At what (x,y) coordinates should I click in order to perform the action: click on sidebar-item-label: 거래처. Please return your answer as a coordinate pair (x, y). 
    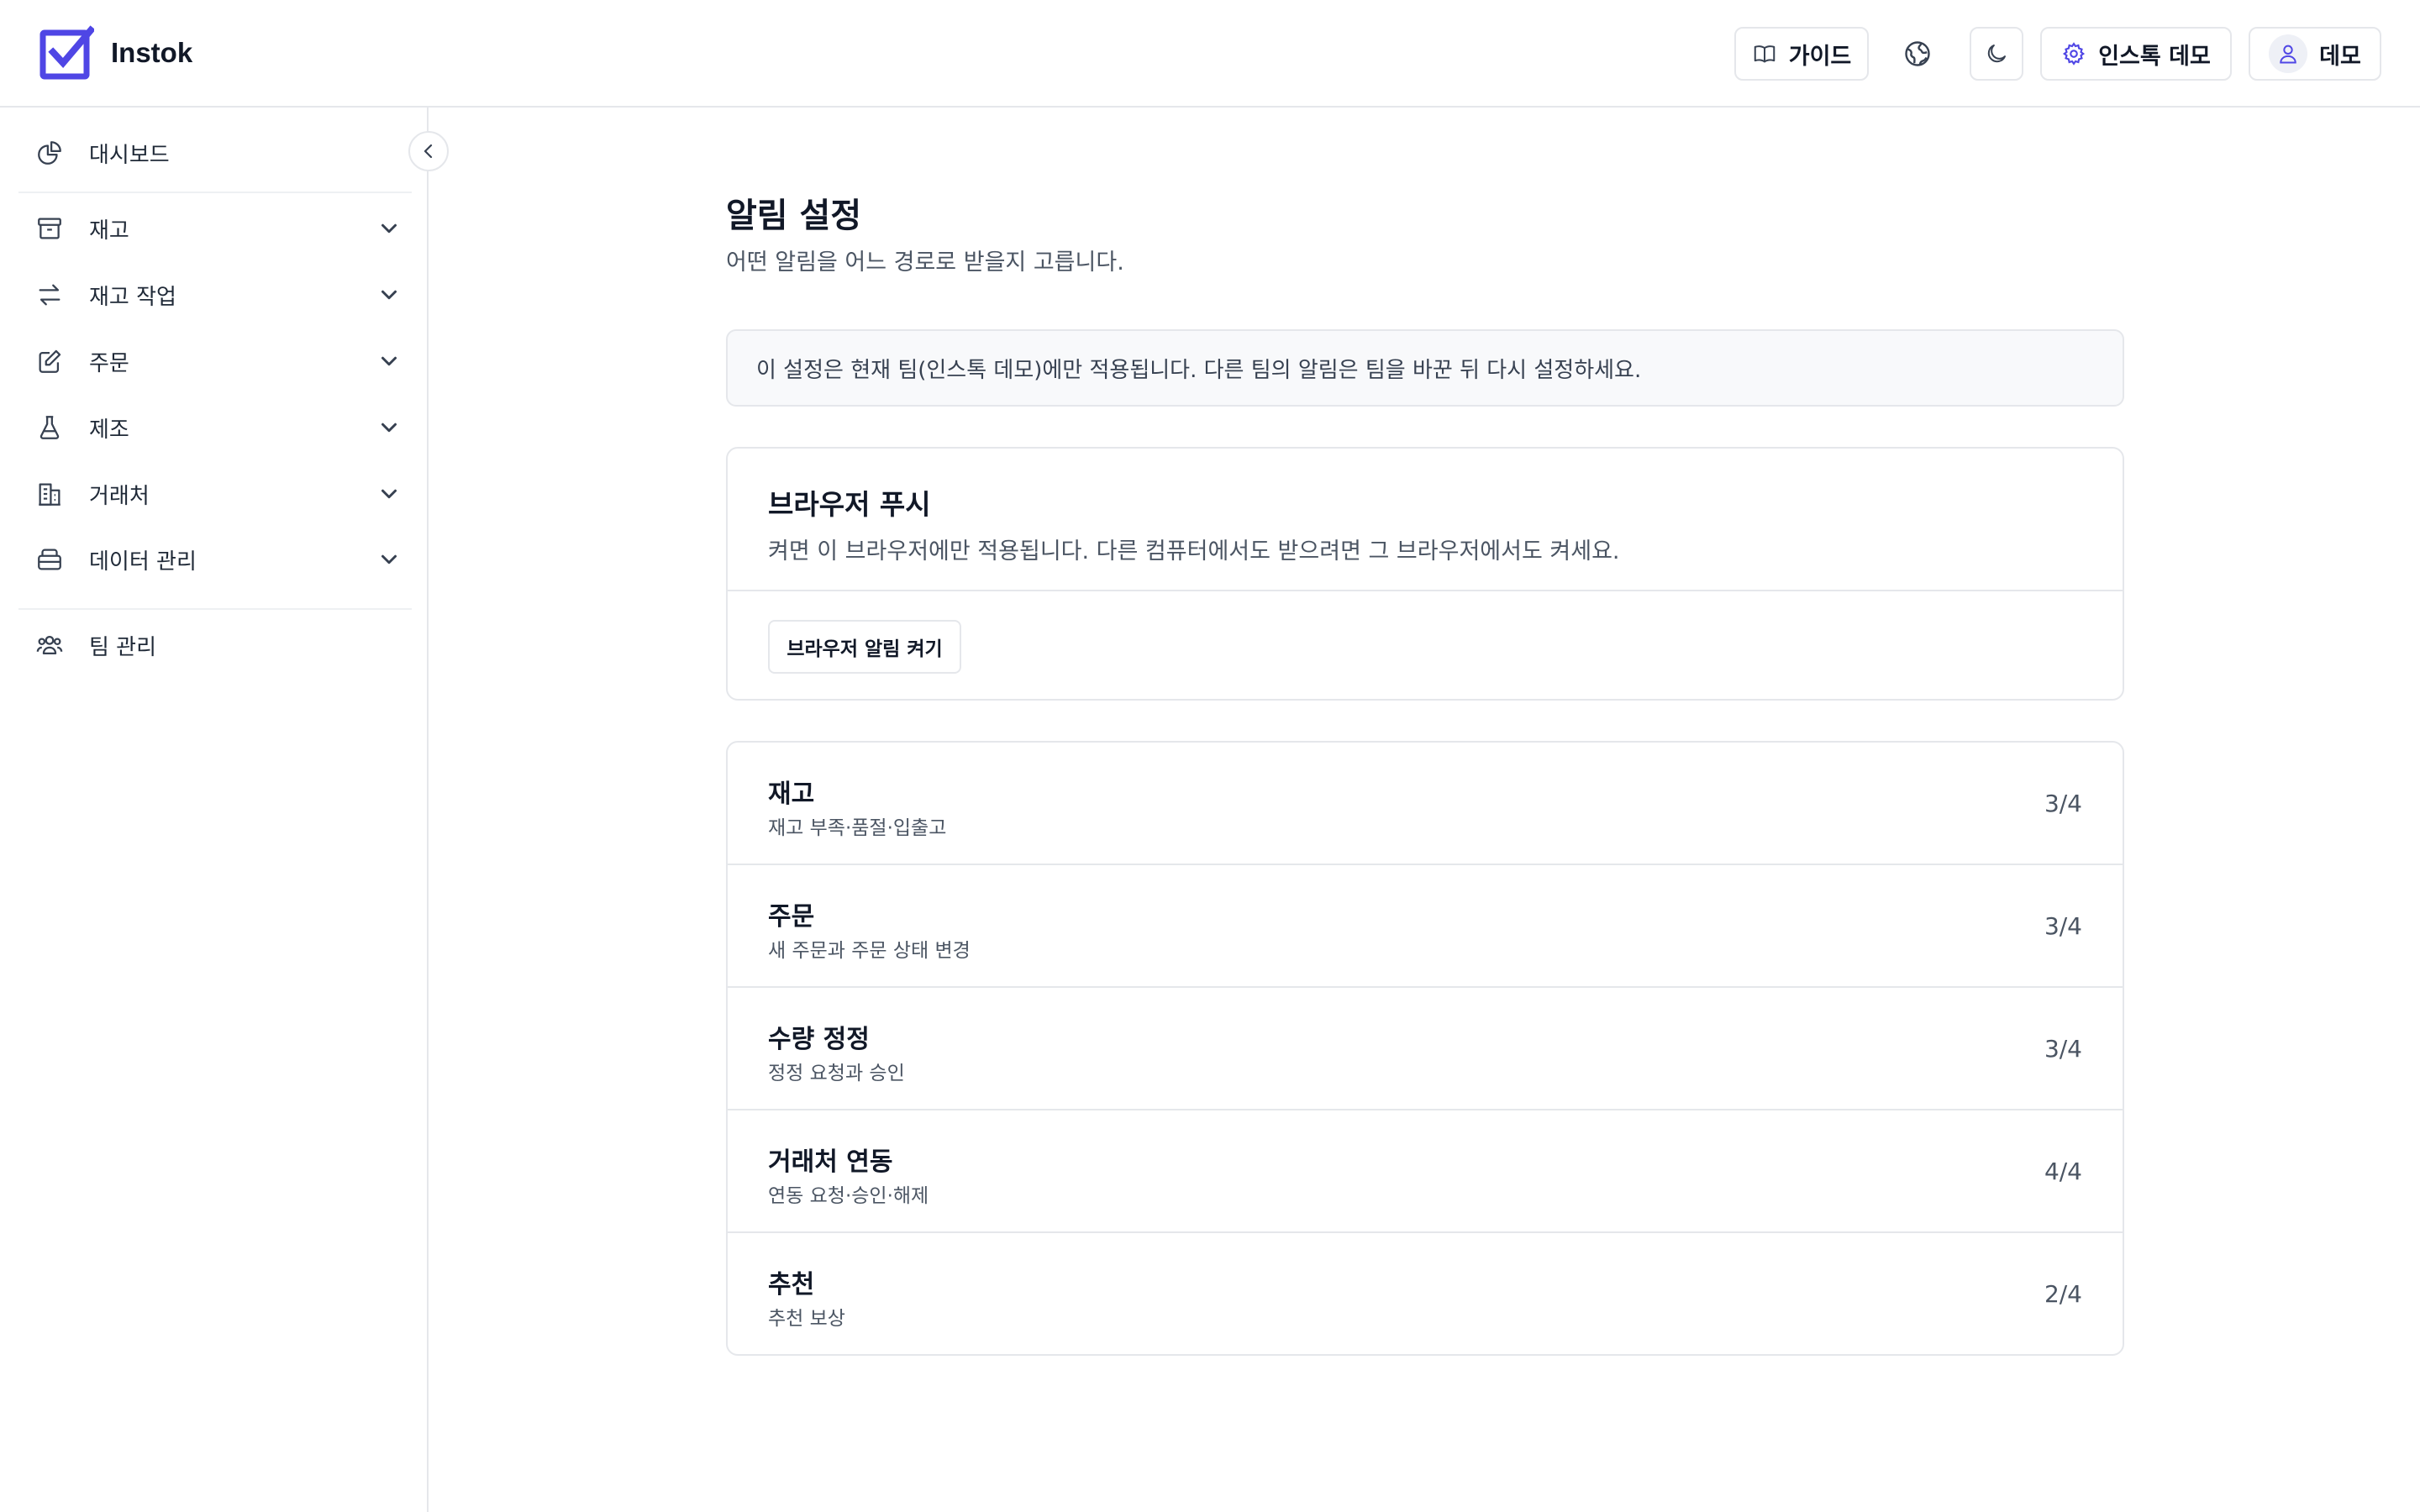
    Looking at the image, I should click on (120, 496).